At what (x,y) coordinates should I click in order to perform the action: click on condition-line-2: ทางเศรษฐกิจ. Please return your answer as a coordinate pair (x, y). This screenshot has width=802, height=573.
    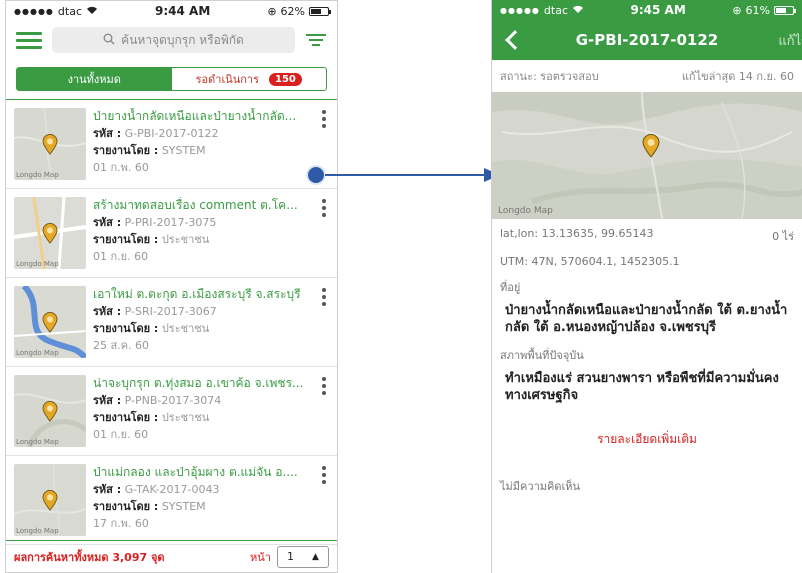
    Looking at the image, I should click on (542, 395).